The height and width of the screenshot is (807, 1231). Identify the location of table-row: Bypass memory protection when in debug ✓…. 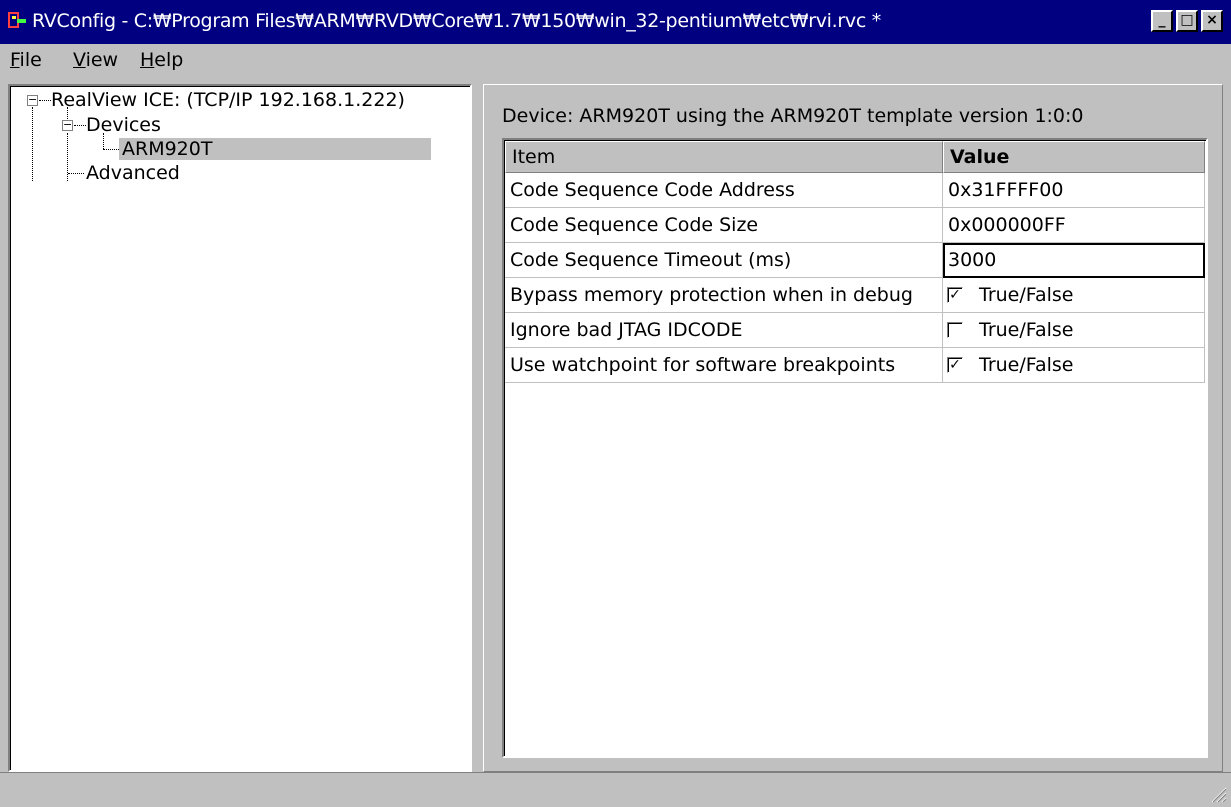
(855, 295).